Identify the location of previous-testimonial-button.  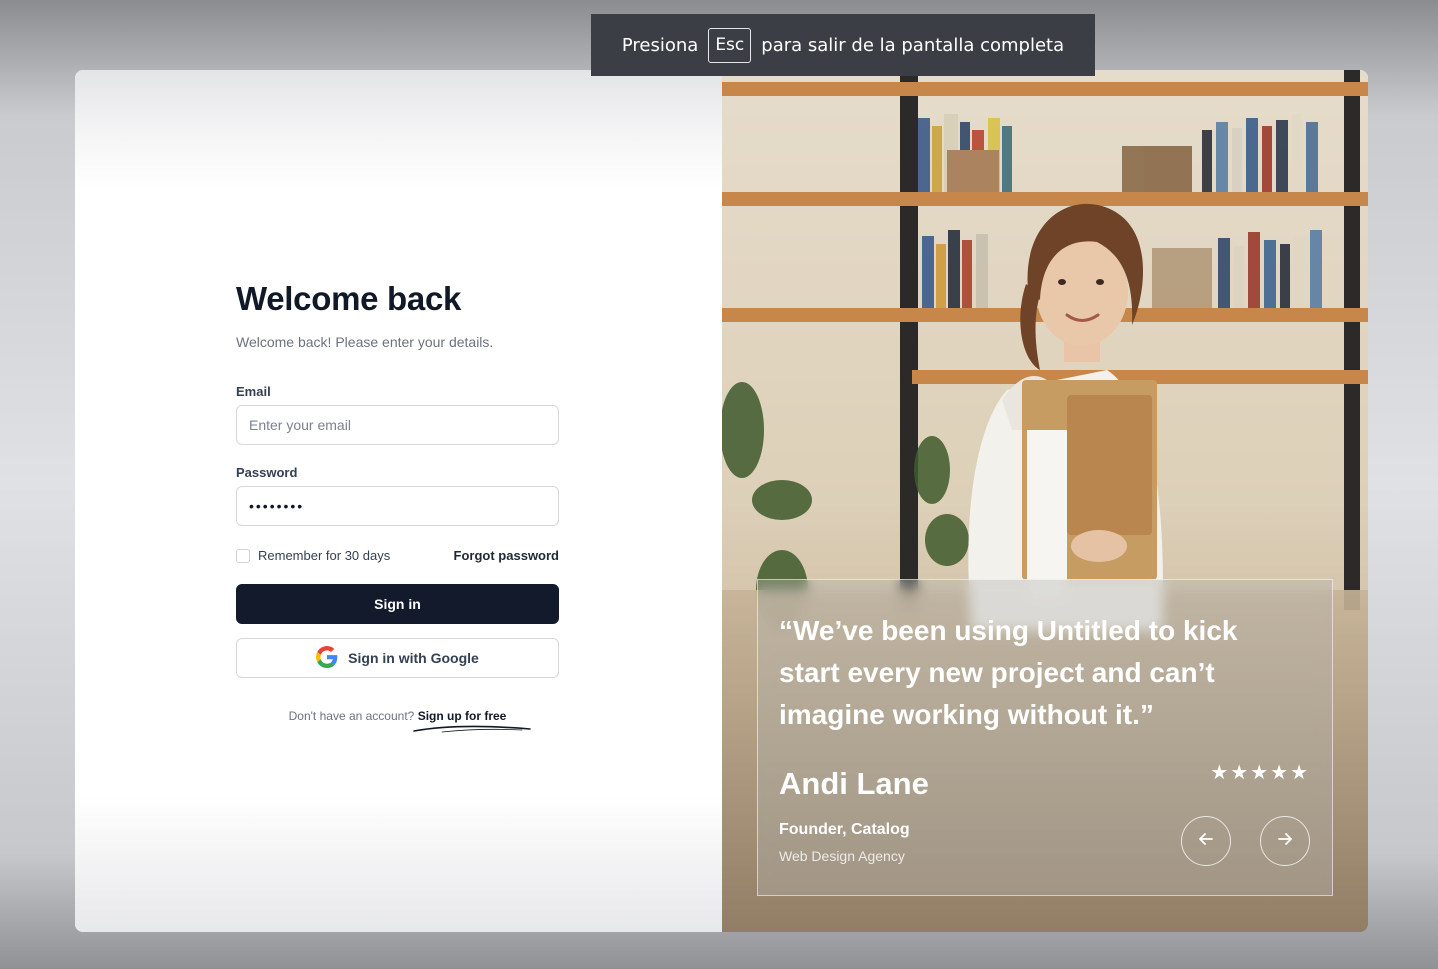
(1206, 841).